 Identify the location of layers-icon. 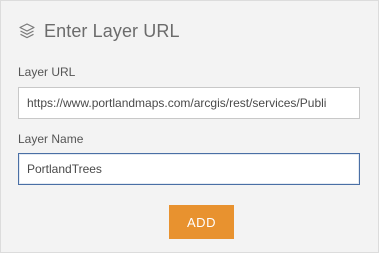
(27, 31).